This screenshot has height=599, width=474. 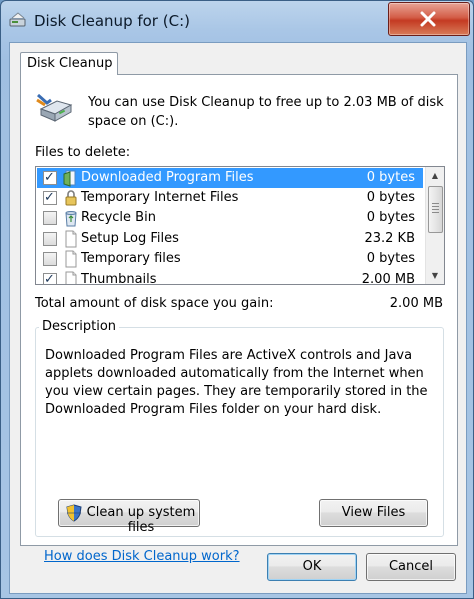 I want to click on list-item-downloaded-program-files: ✓ Downloaded Program Files 0 bytes, so click(x=230, y=178).